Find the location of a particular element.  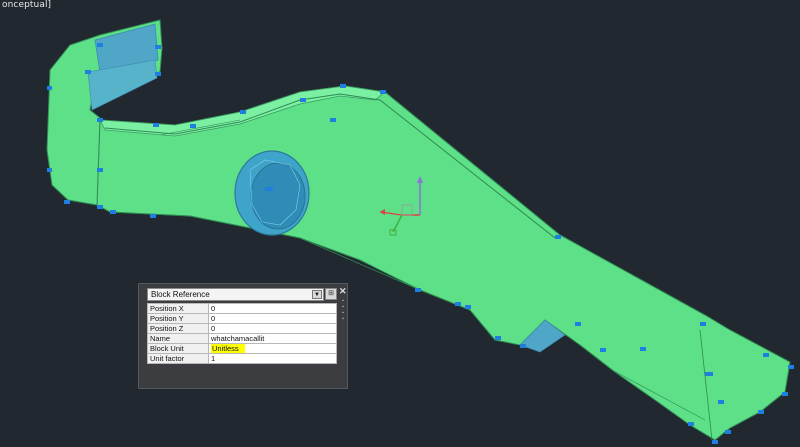

table-row: Unit factor 1 is located at coordinates (242, 358).